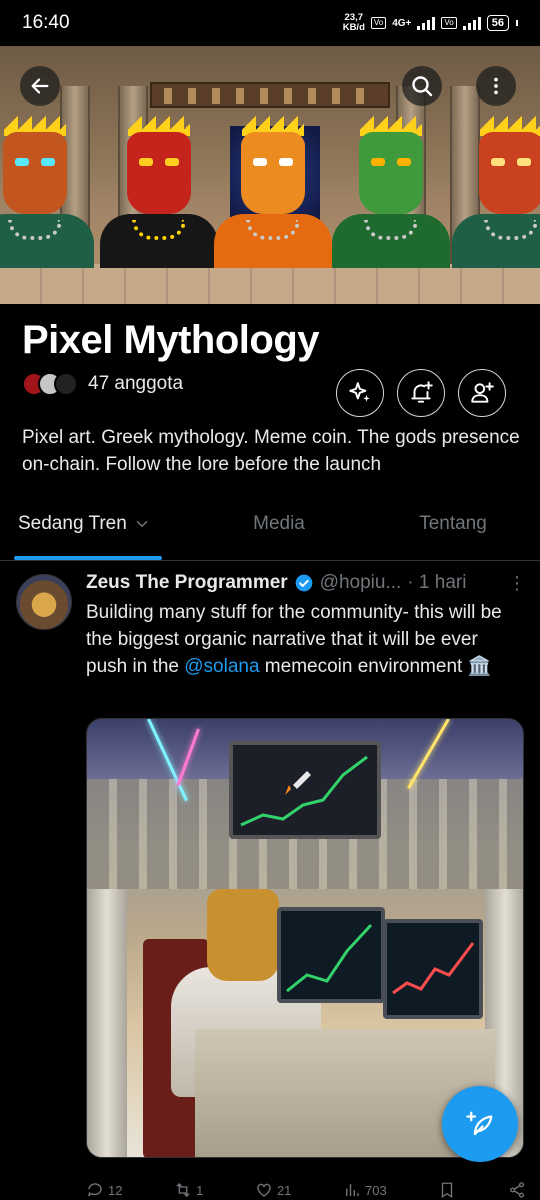 The width and height of the screenshot is (540, 1200). I want to click on active-tab-indicator, so click(88, 558).